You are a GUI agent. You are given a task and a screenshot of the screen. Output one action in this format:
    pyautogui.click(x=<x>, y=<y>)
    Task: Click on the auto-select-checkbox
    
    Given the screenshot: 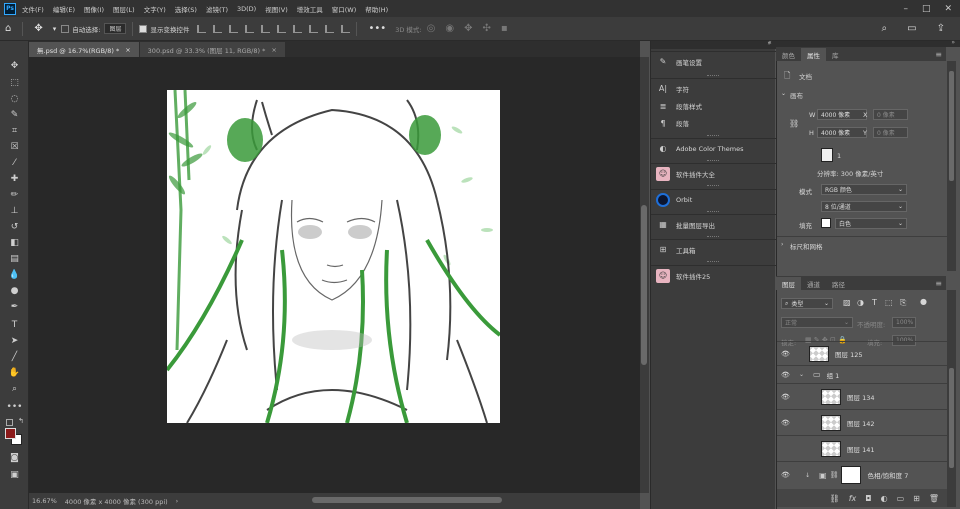 What is the action you would take?
    pyautogui.click(x=65, y=28)
    